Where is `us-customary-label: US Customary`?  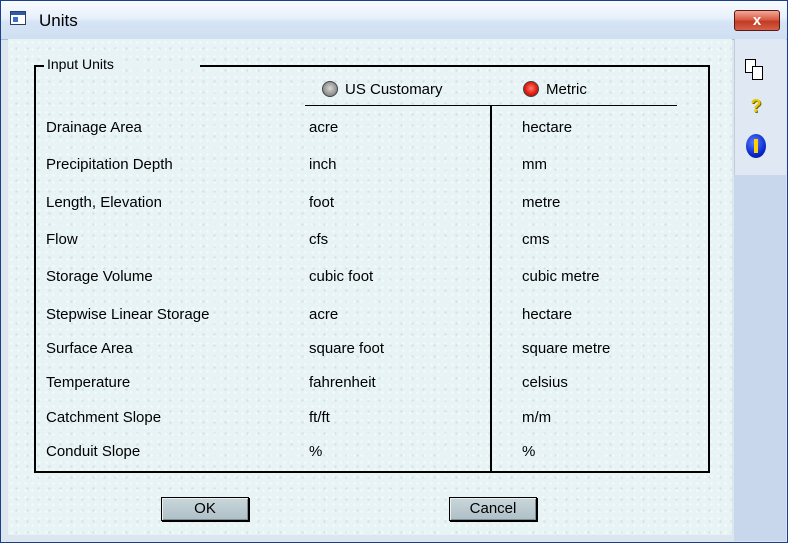
us-customary-label: US Customary is located at coordinates (394, 89).